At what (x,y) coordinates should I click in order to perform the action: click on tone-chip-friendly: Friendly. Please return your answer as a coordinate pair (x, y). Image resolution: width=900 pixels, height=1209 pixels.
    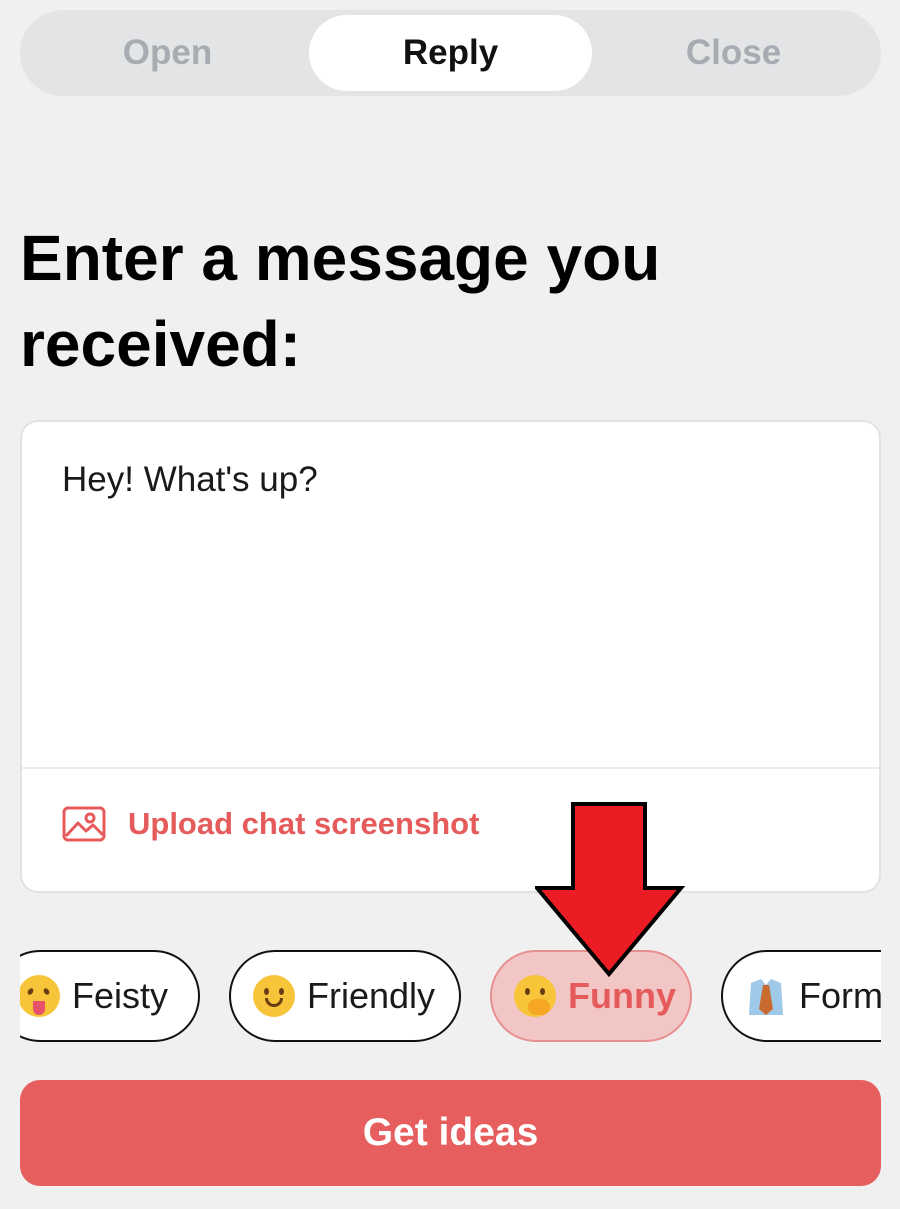
    Looking at the image, I should click on (345, 996).